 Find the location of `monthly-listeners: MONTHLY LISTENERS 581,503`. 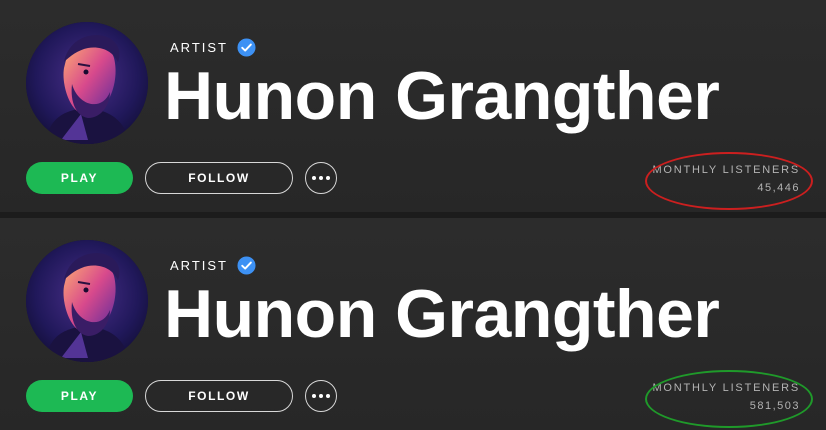

monthly-listeners: MONTHLY LISTENERS 581,503 is located at coordinates (726, 397).